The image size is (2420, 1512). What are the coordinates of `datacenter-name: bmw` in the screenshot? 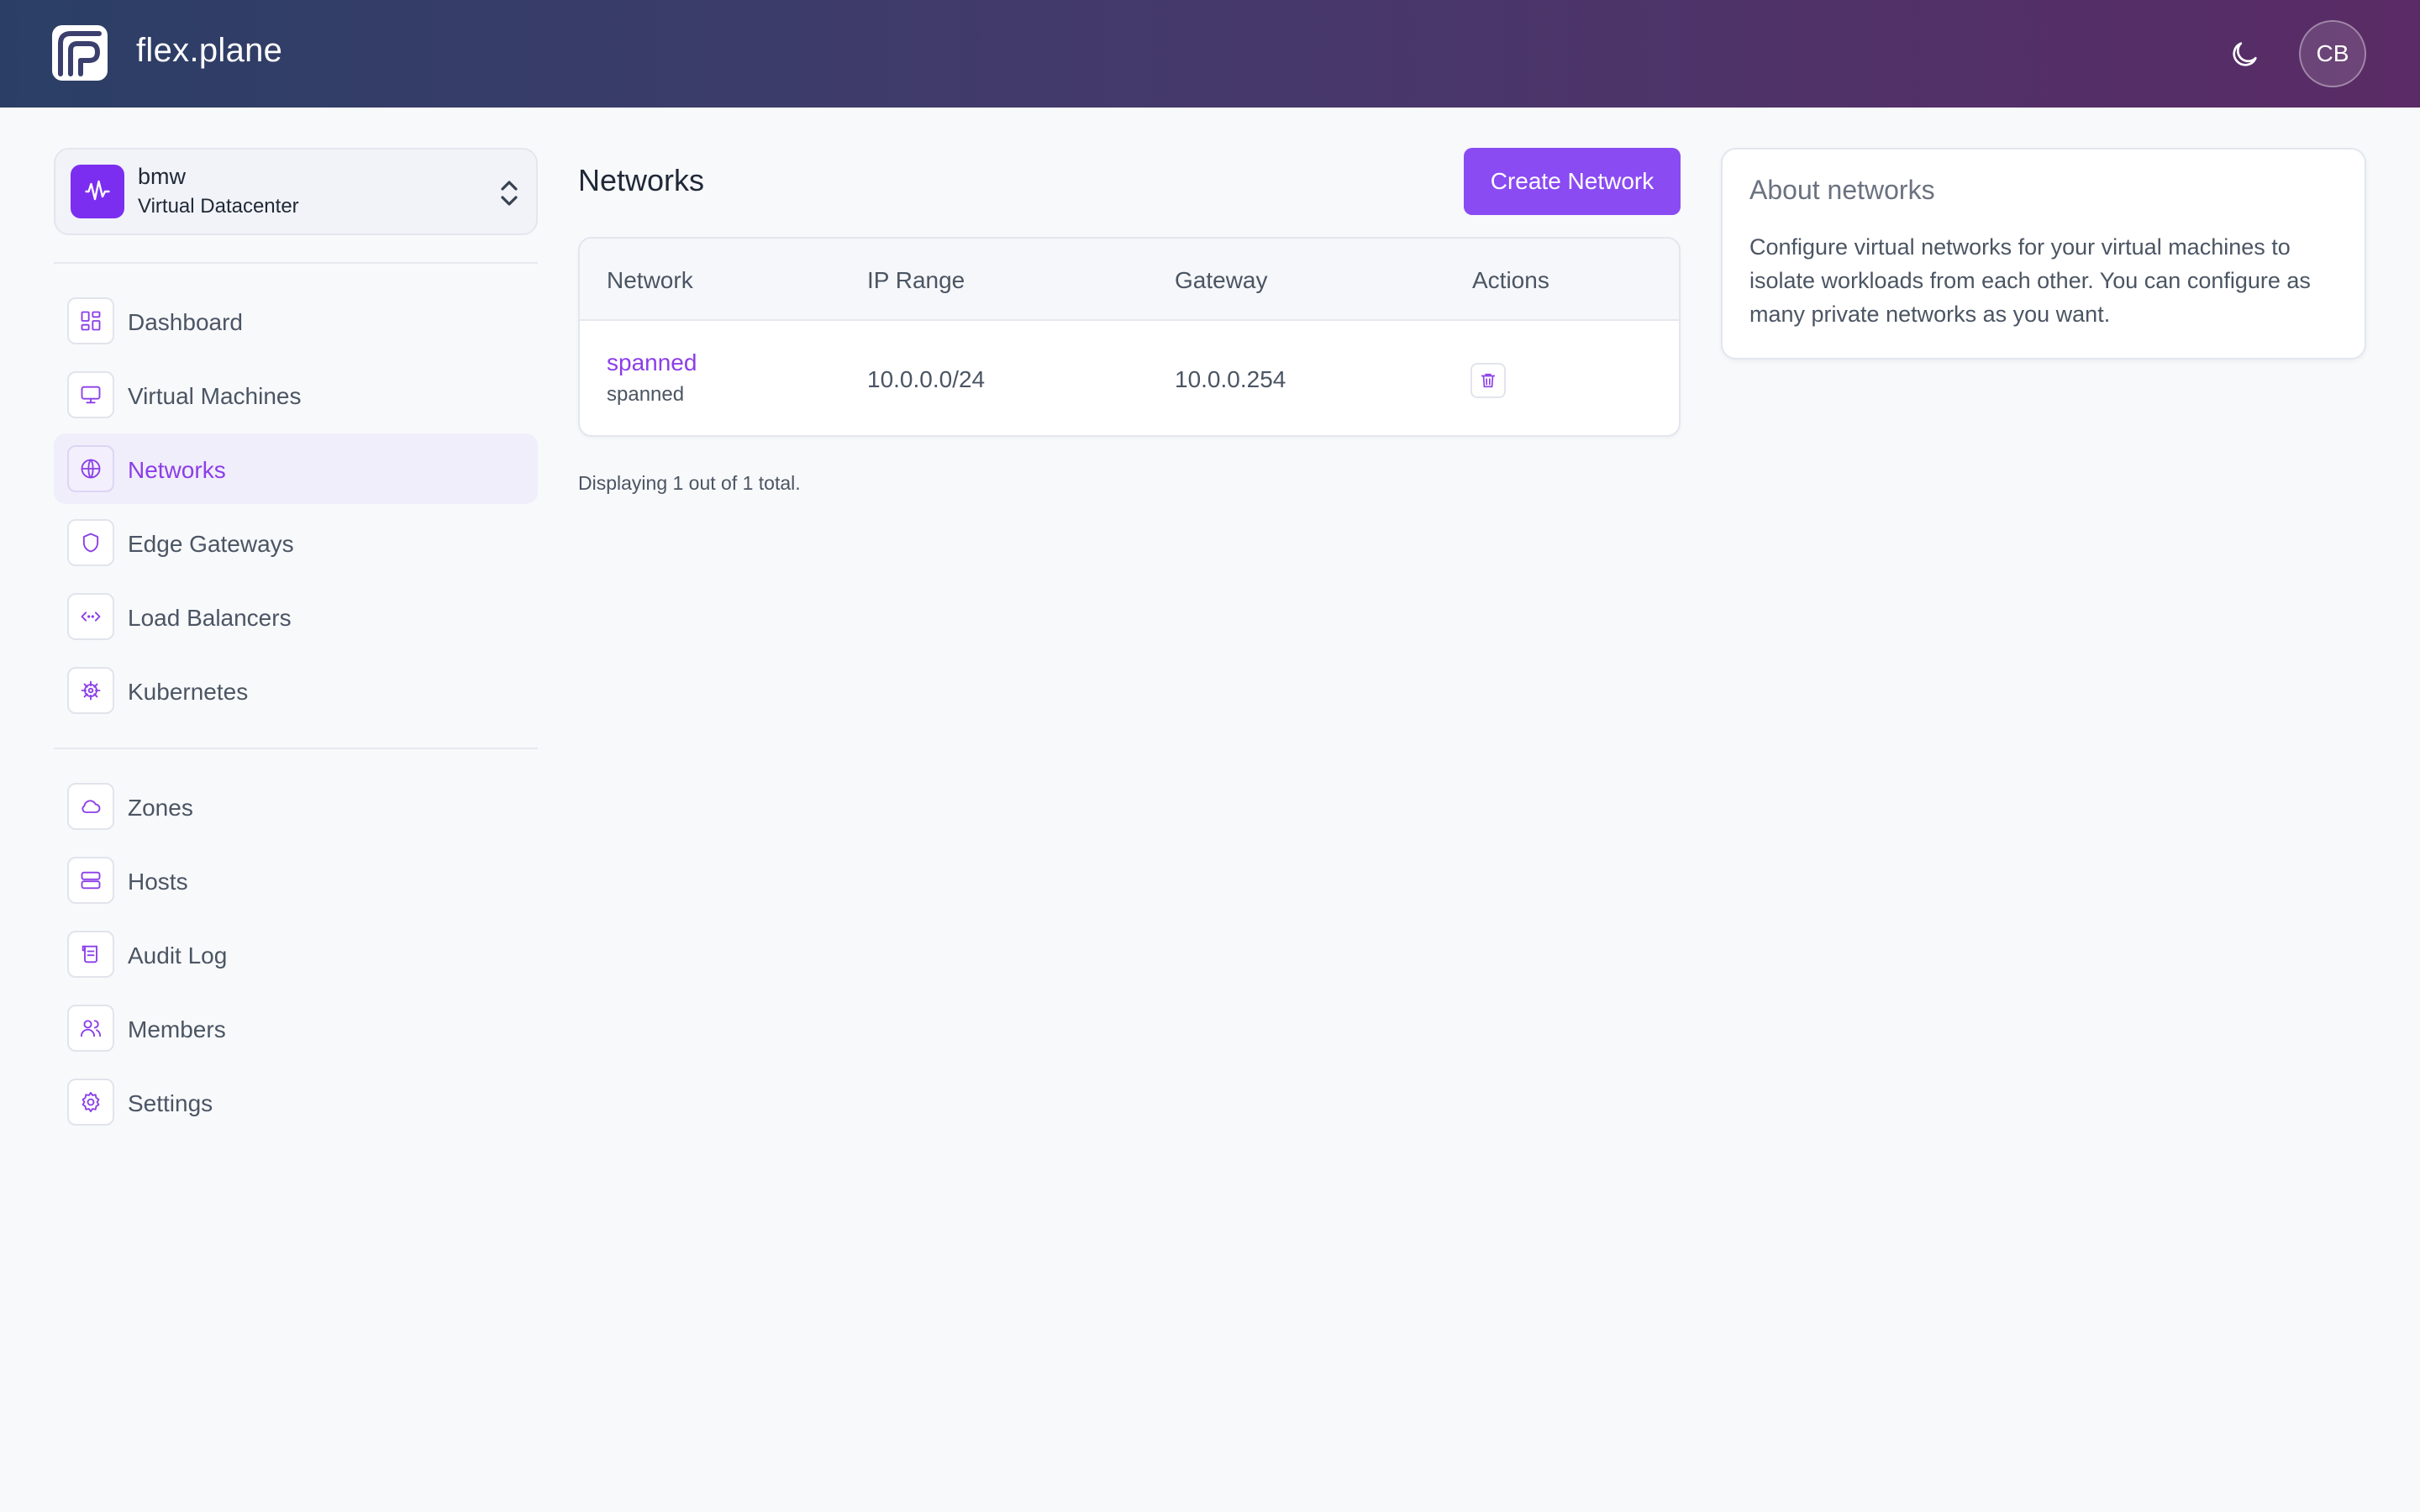 It's located at (162, 176).